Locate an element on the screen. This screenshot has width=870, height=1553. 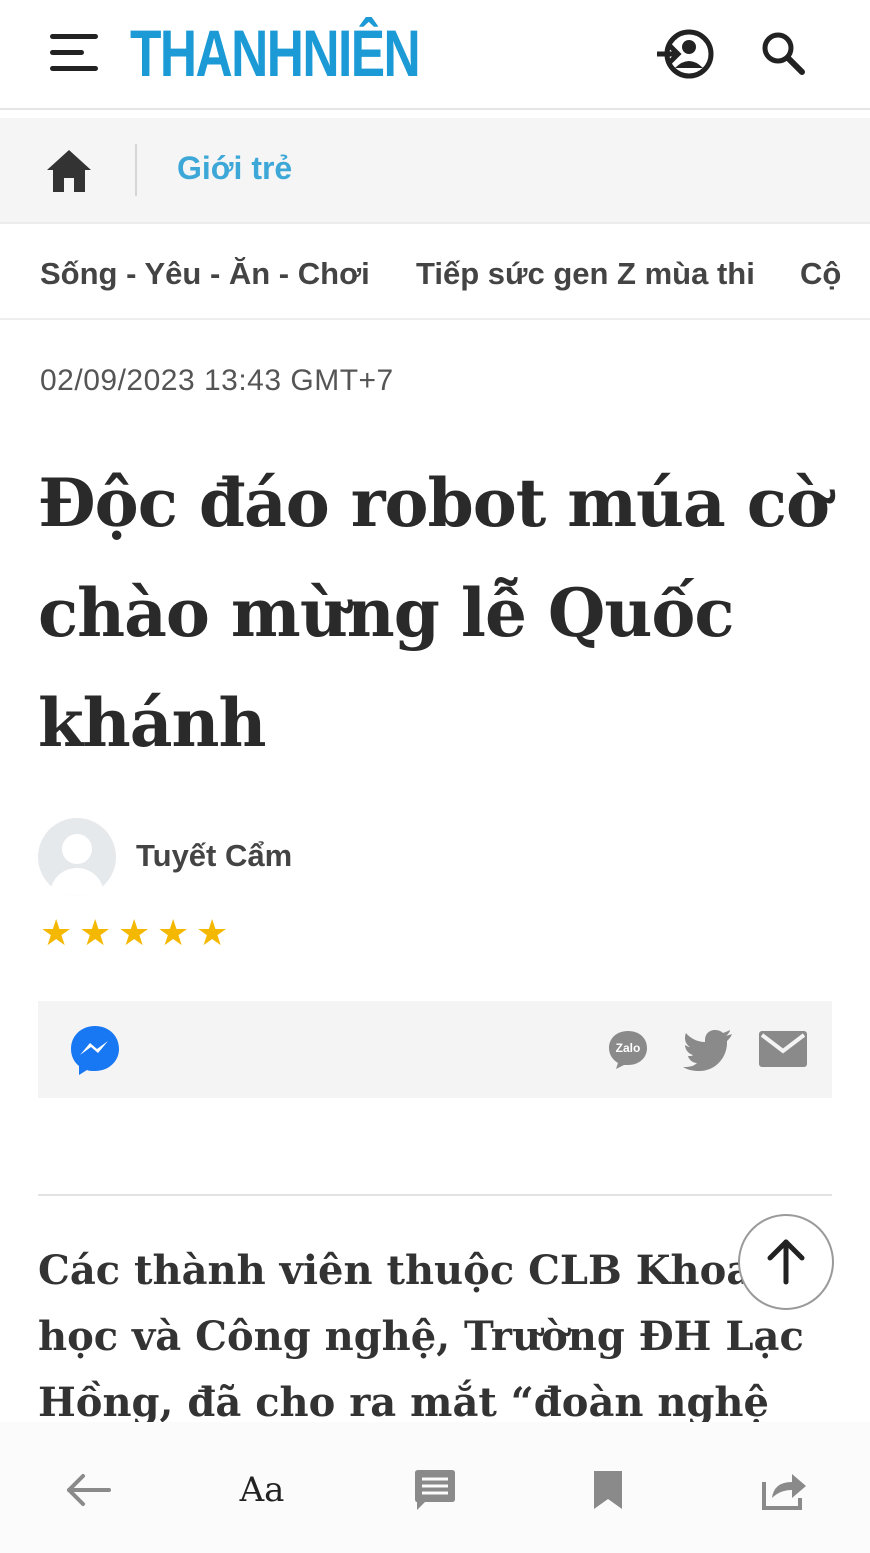
subnav-item-song-yeu-an-choi: Sống - Yêu - Ăn - Chơi is located at coordinates (205, 274).